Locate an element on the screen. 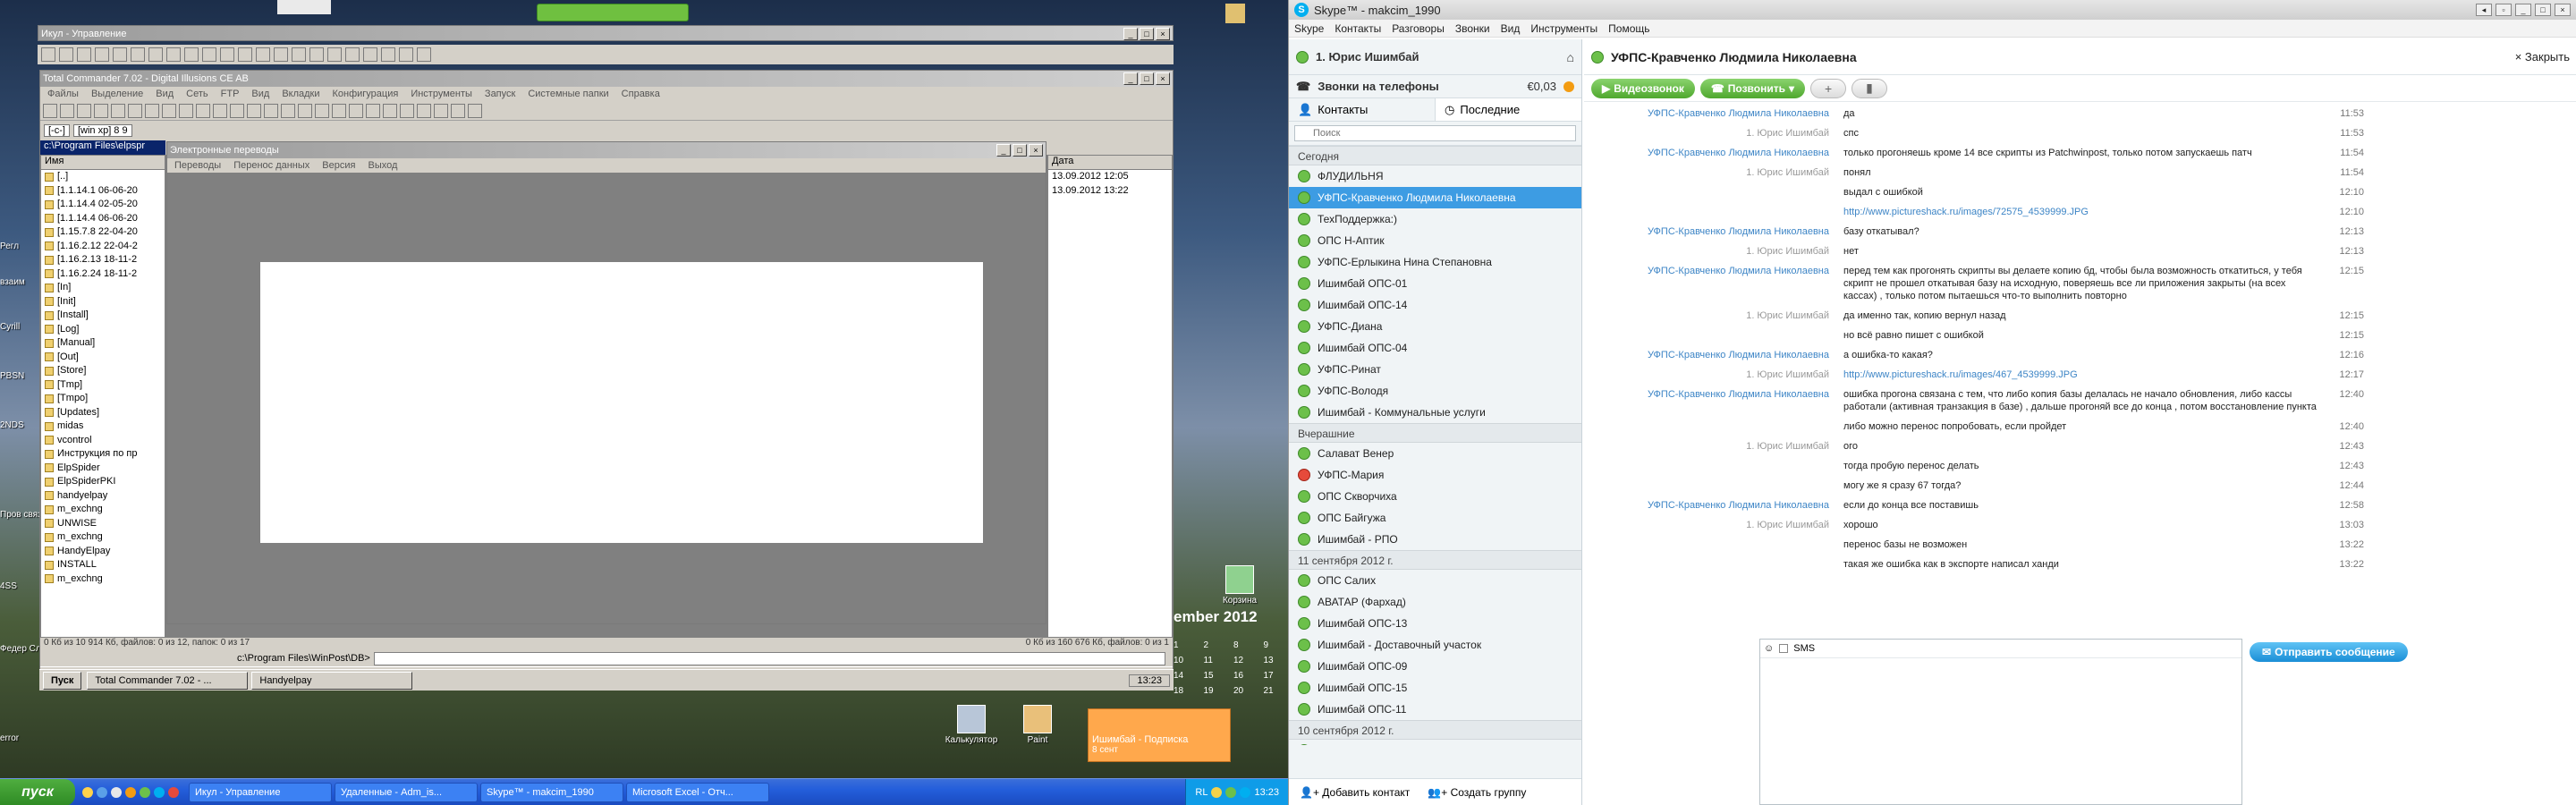 This screenshot has width=2576, height=805. back-button: ◂ is located at coordinates (2484, 10).